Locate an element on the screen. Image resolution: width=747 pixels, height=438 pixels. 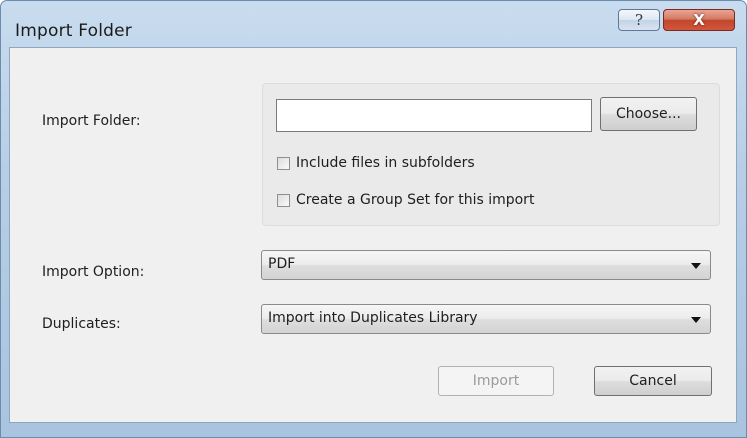
help-button: ? is located at coordinates (639, 20).